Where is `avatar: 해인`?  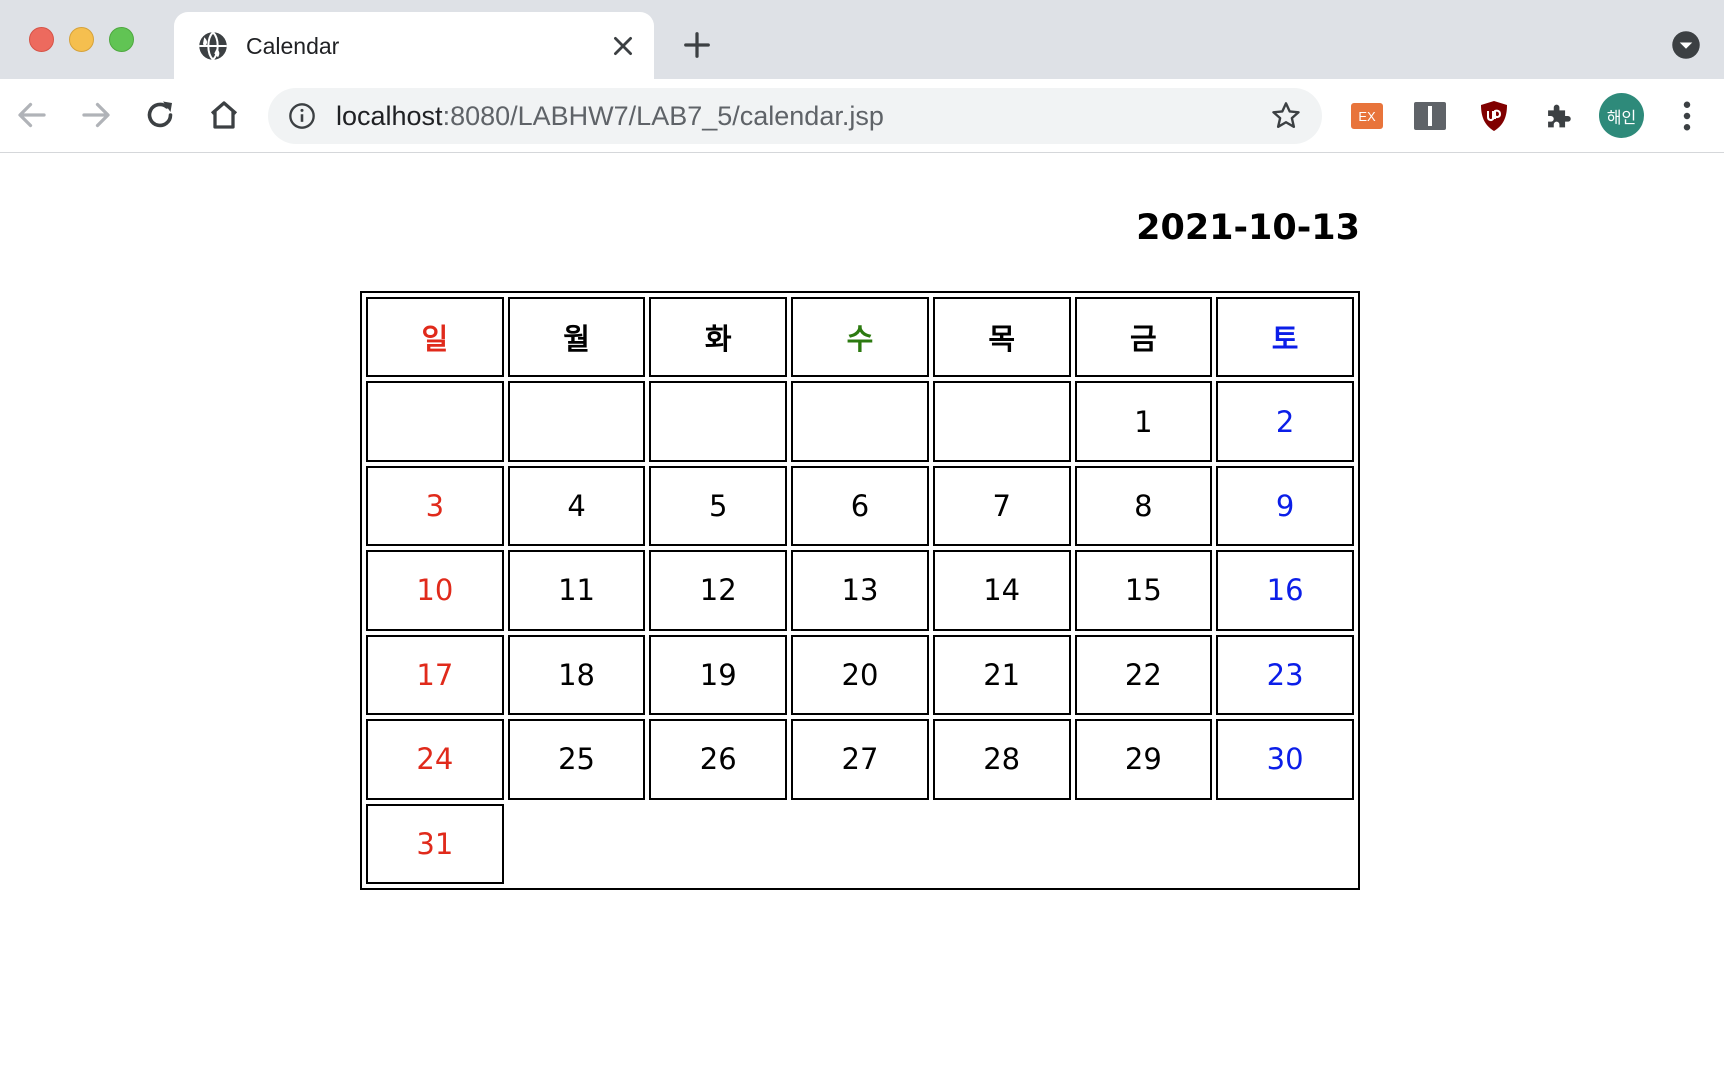 avatar: 해인 is located at coordinates (1621, 115).